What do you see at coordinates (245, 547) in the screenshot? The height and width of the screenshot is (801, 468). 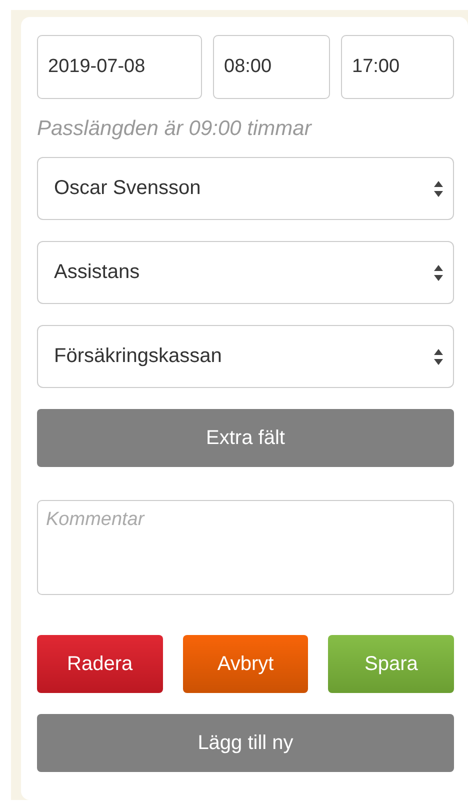 I see `comment-field: Kommentar` at bounding box center [245, 547].